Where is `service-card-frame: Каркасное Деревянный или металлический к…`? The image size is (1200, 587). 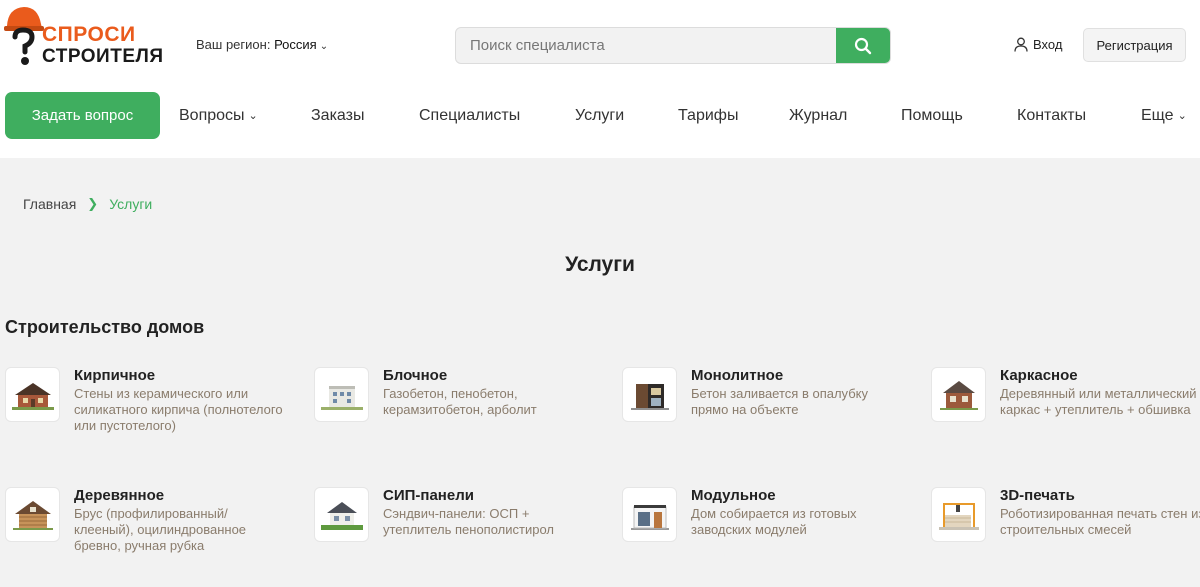
service-card-frame: Каркасное Деревянный или металлический к… is located at coordinates (1065, 417).